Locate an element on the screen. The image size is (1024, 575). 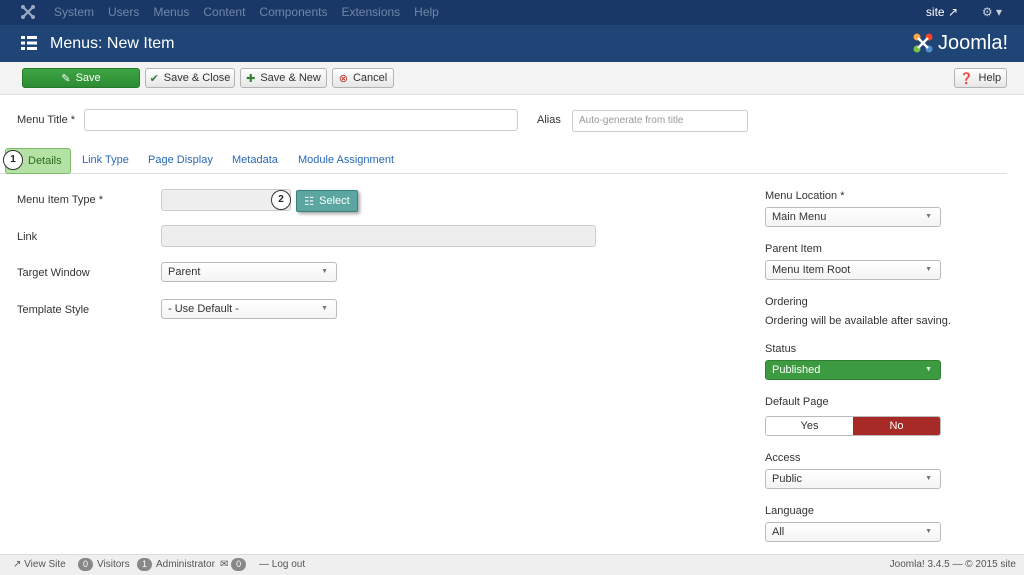
site-label: site is located at coordinates (935, 12).